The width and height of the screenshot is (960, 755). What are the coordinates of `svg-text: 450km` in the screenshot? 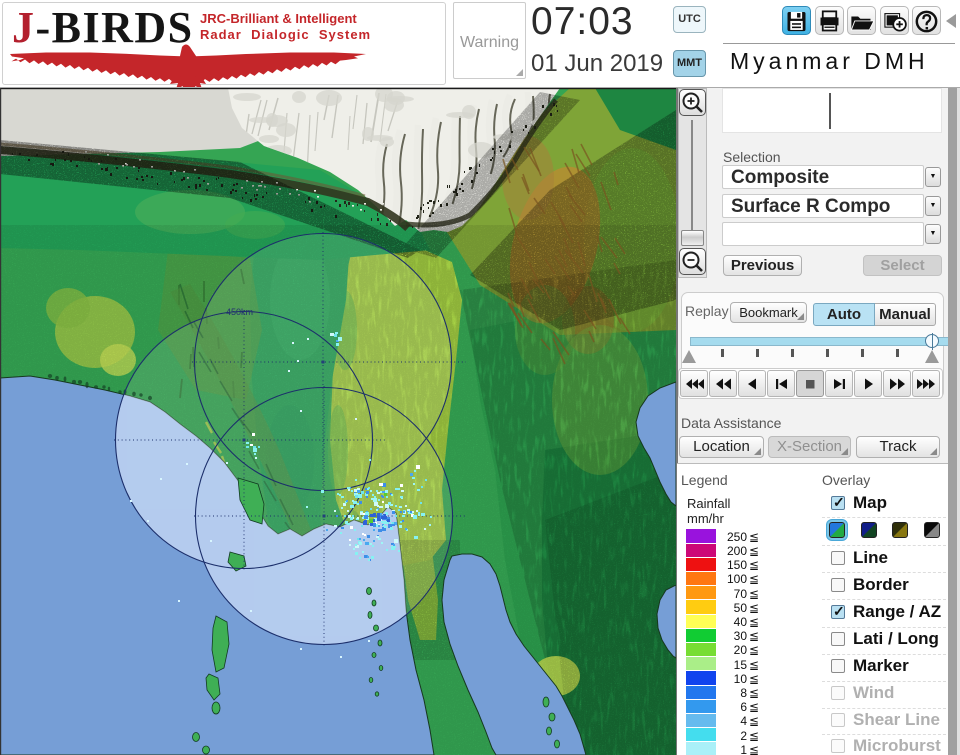 It's located at (239, 312).